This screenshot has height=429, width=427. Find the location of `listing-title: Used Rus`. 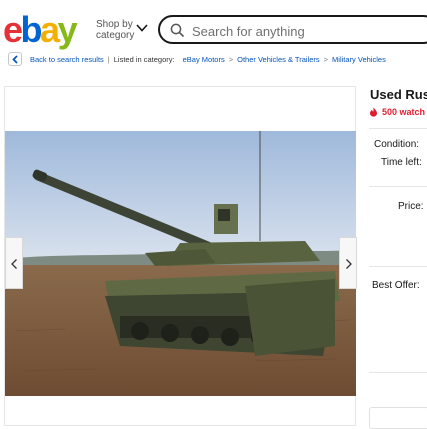

listing-title: Used Rus is located at coordinates (398, 94).